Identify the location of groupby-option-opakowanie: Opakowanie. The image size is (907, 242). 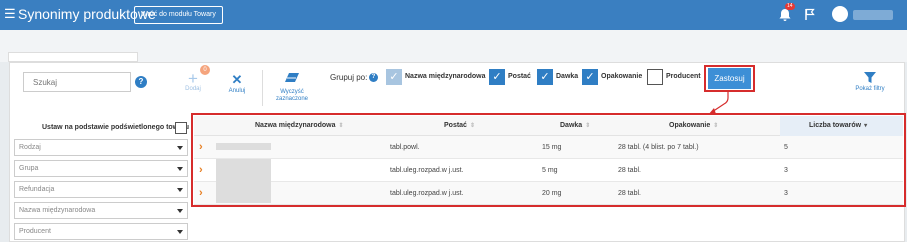
(622, 76).